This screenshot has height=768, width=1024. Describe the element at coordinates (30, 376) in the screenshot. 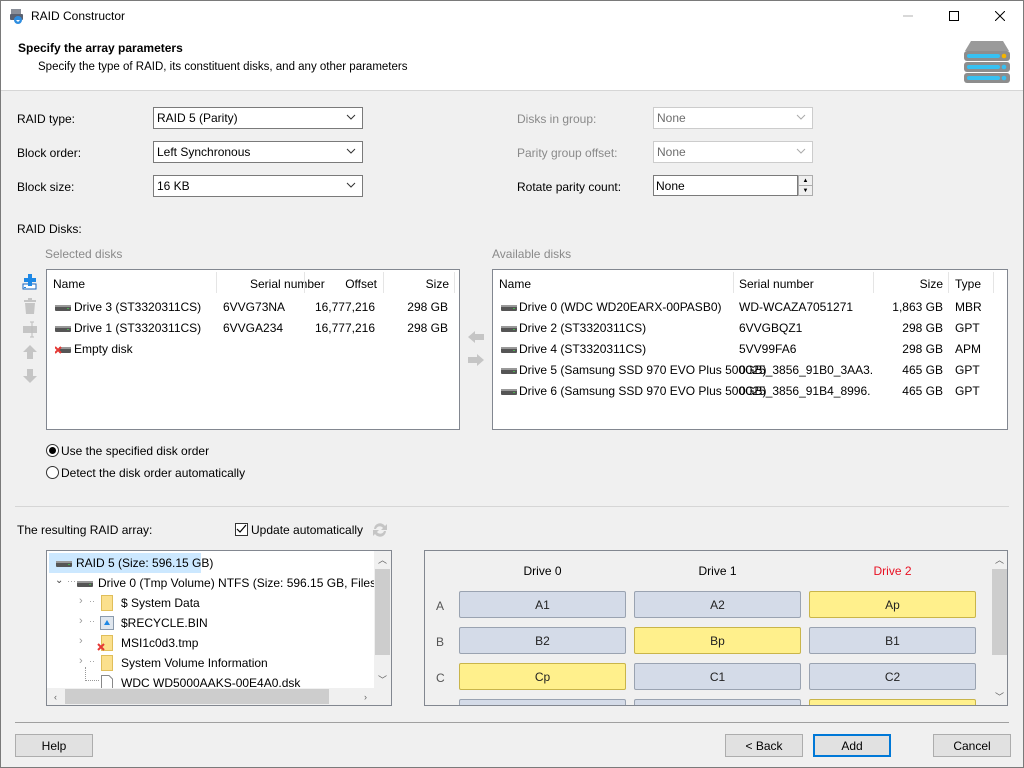

I see `move-down-icon` at that location.